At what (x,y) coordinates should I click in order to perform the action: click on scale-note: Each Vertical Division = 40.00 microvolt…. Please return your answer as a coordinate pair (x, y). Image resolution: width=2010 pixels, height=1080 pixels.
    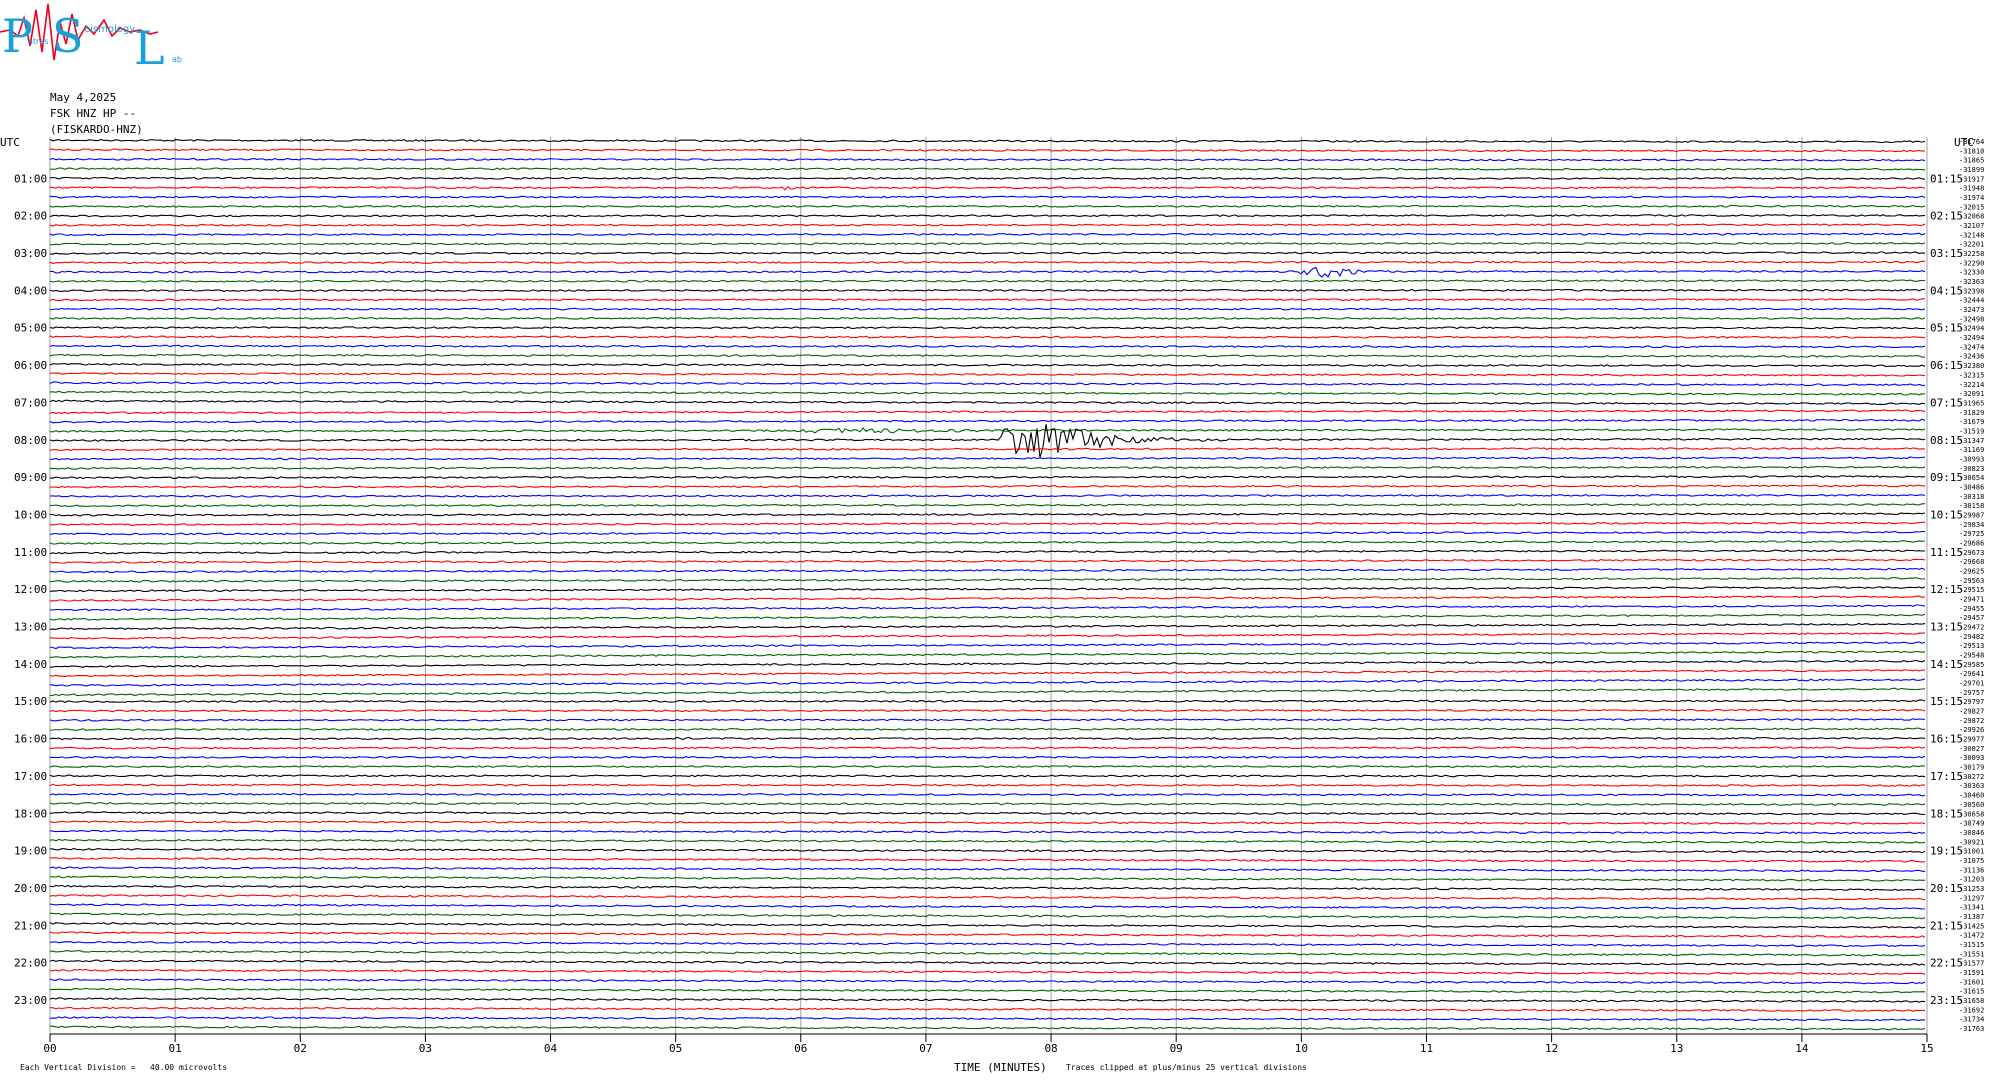
    Looking at the image, I should click on (124, 1067).